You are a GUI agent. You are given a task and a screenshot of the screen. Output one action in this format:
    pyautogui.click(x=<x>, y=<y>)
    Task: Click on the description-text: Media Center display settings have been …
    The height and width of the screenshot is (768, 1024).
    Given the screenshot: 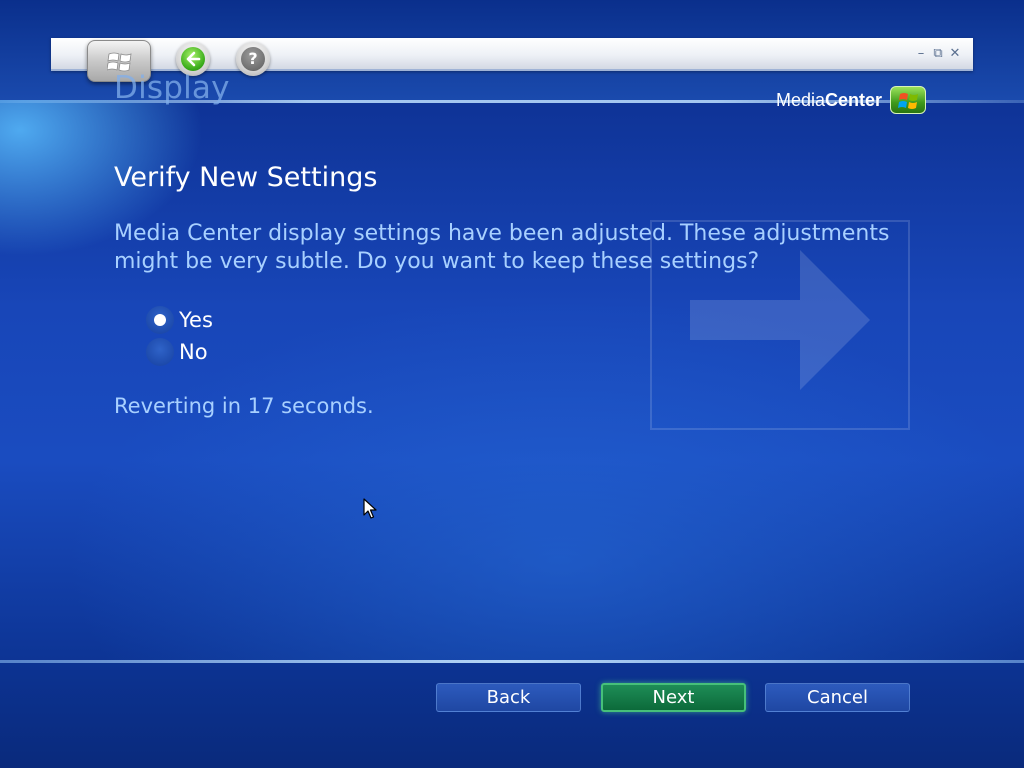 What is the action you would take?
    pyautogui.click(x=502, y=247)
    